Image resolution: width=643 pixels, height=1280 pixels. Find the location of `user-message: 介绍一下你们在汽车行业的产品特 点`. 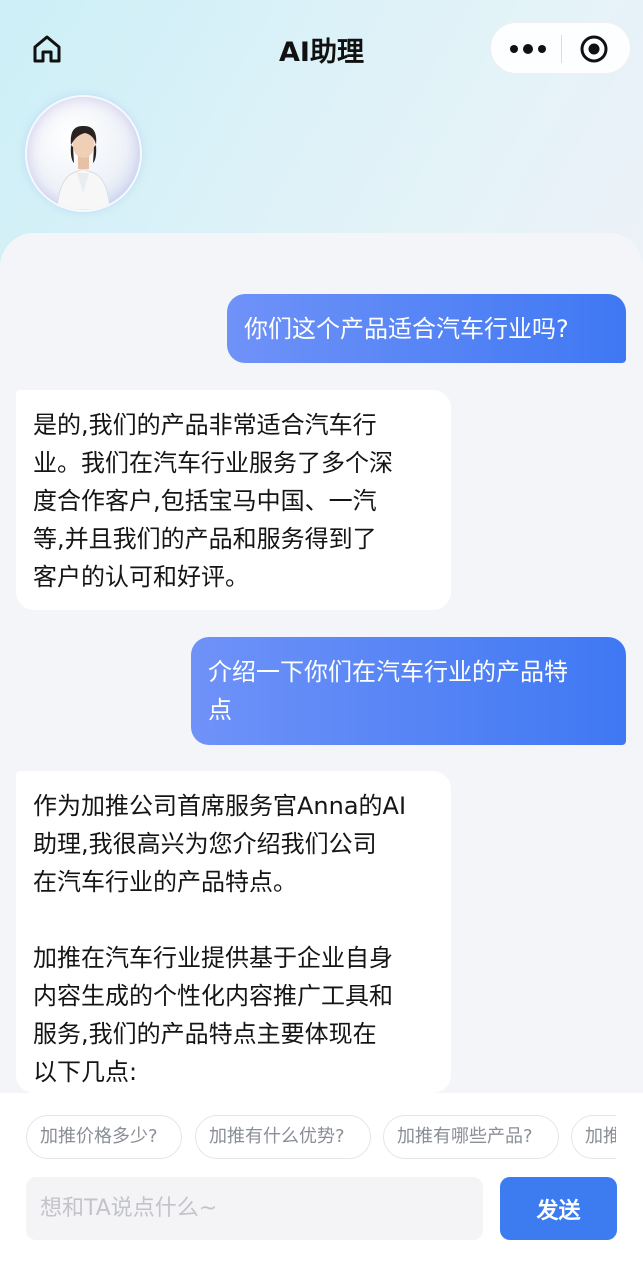

user-message: 介绍一下你们在汽车行业的产品特 点 is located at coordinates (408, 691).